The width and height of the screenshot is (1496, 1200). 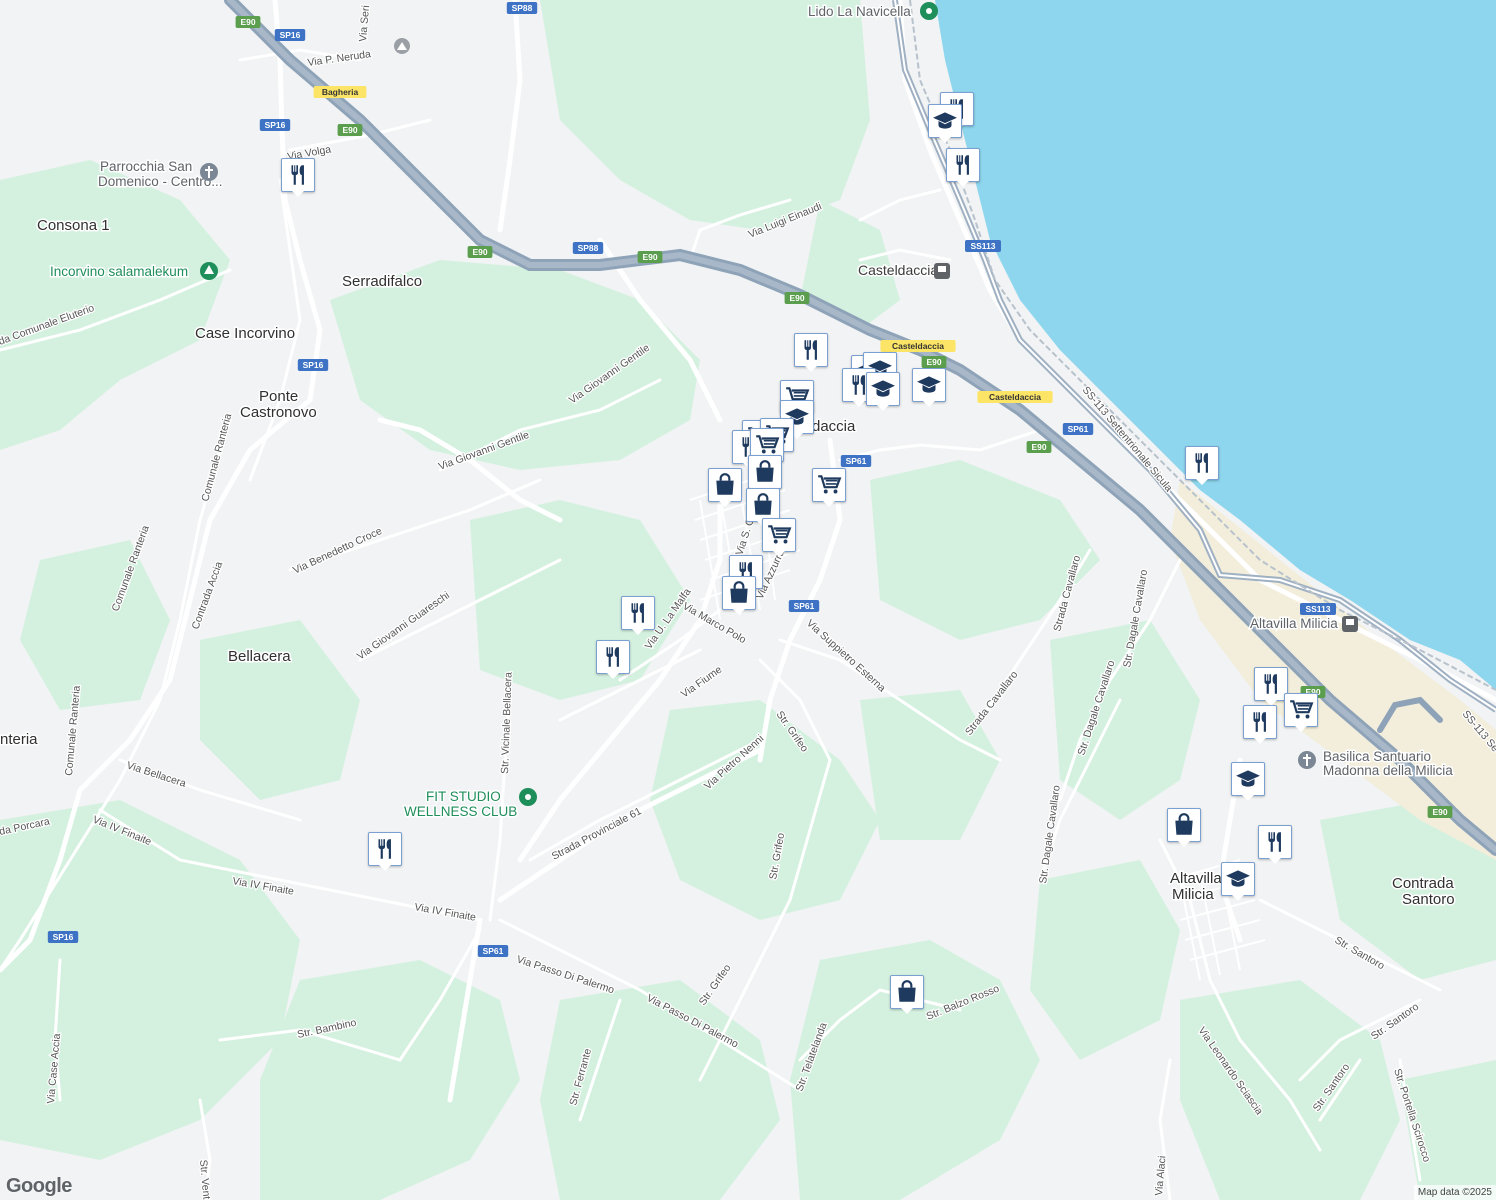 I want to click on place-label: Case Incorvino, so click(x=245, y=333).